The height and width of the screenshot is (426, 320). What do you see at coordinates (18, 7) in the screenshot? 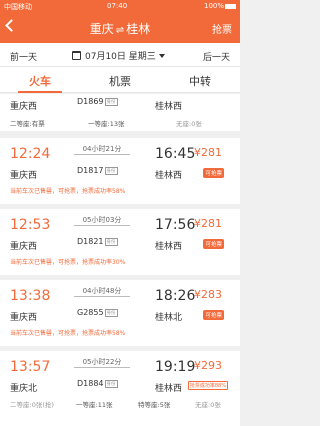
I see `carrier-label: 中国移动` at bounding box center [18, 7].